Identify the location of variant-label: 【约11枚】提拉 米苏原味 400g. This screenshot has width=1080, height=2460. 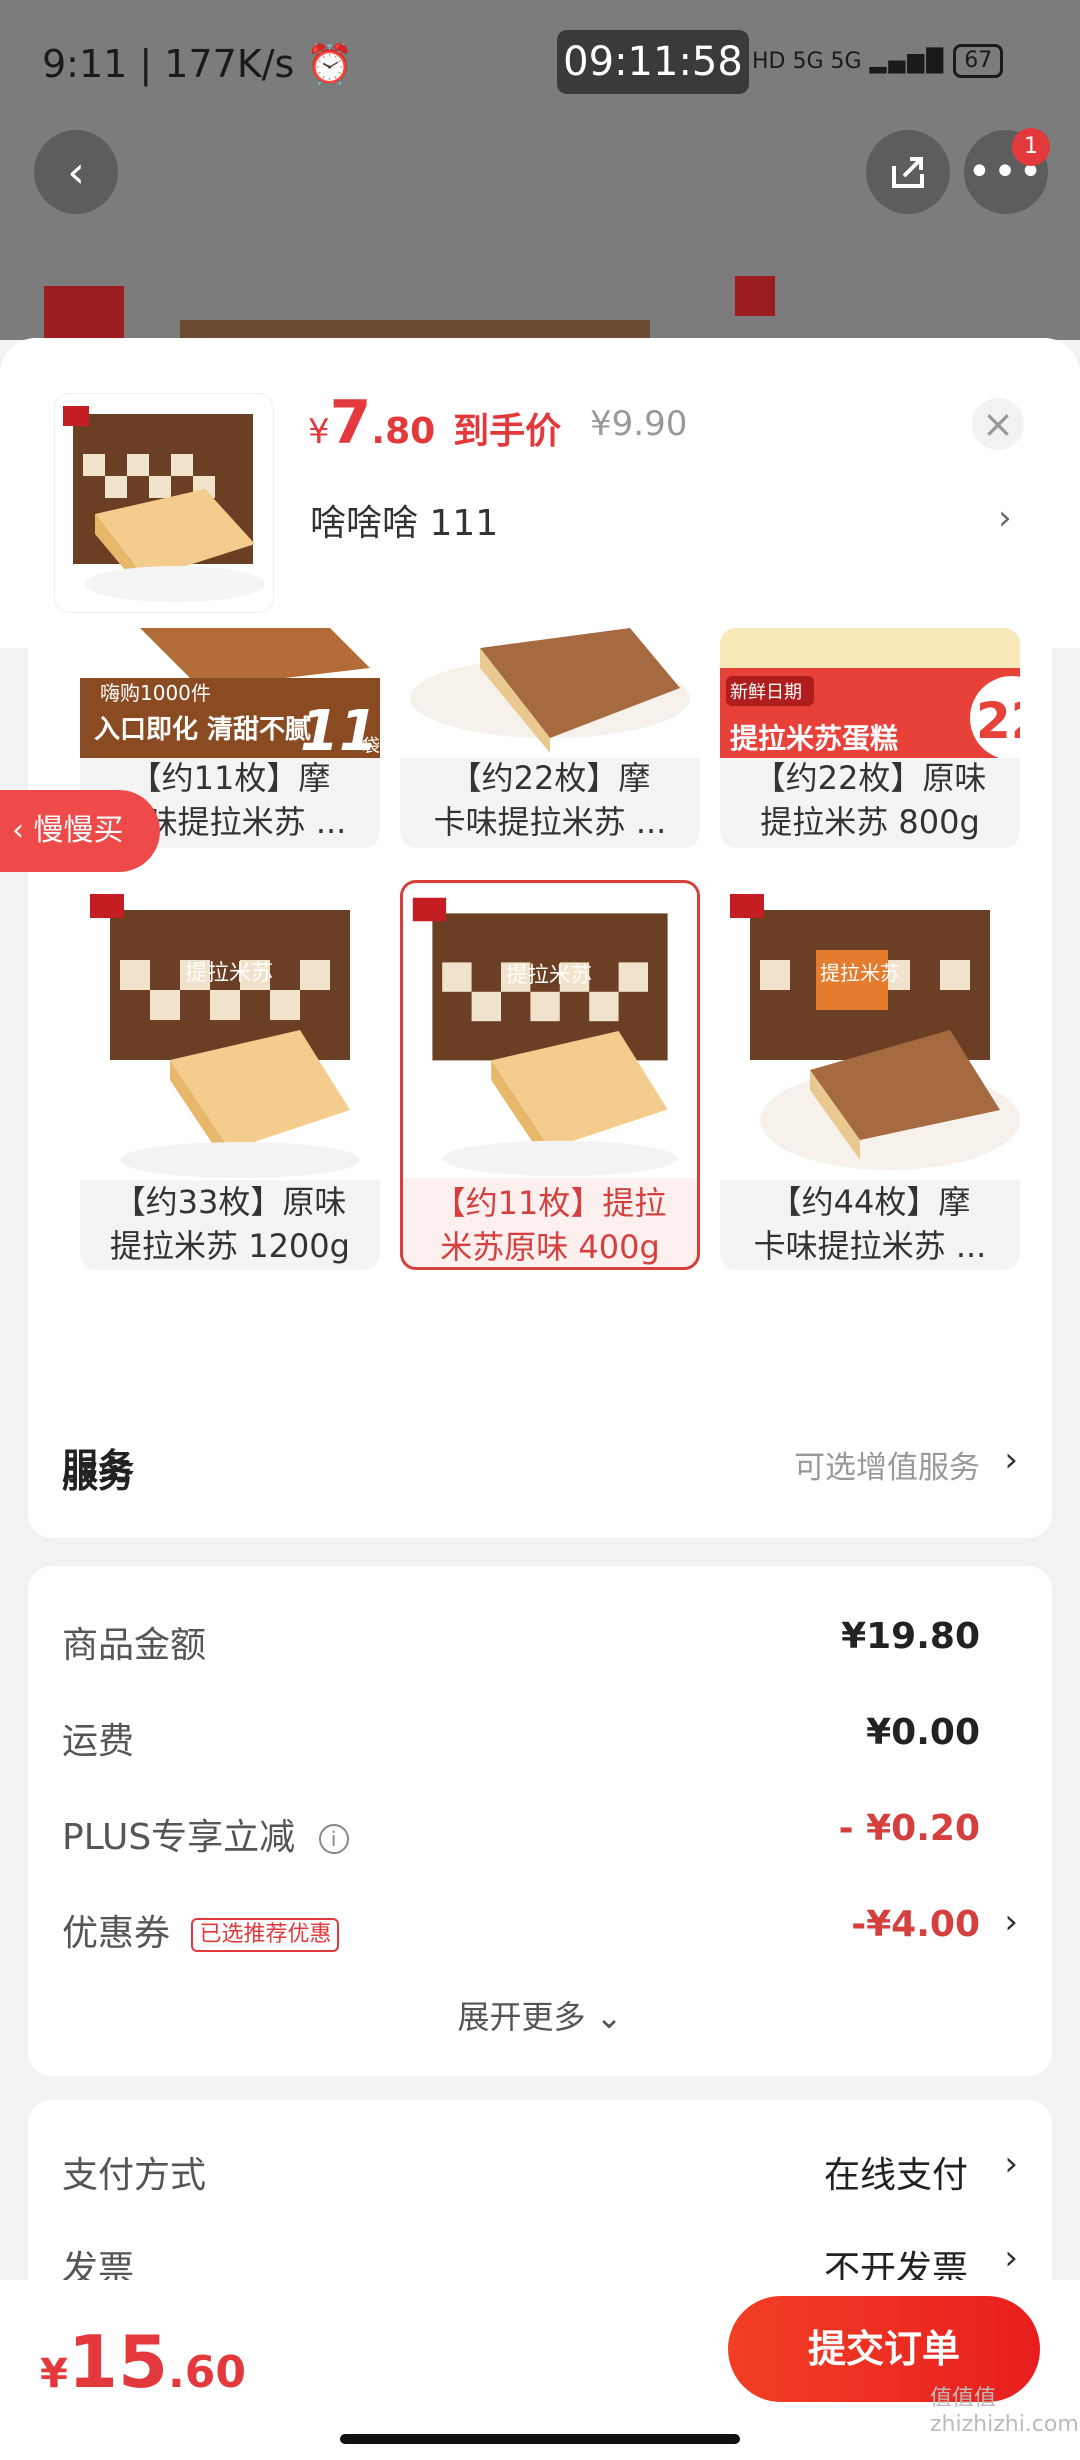
(550, 1225).